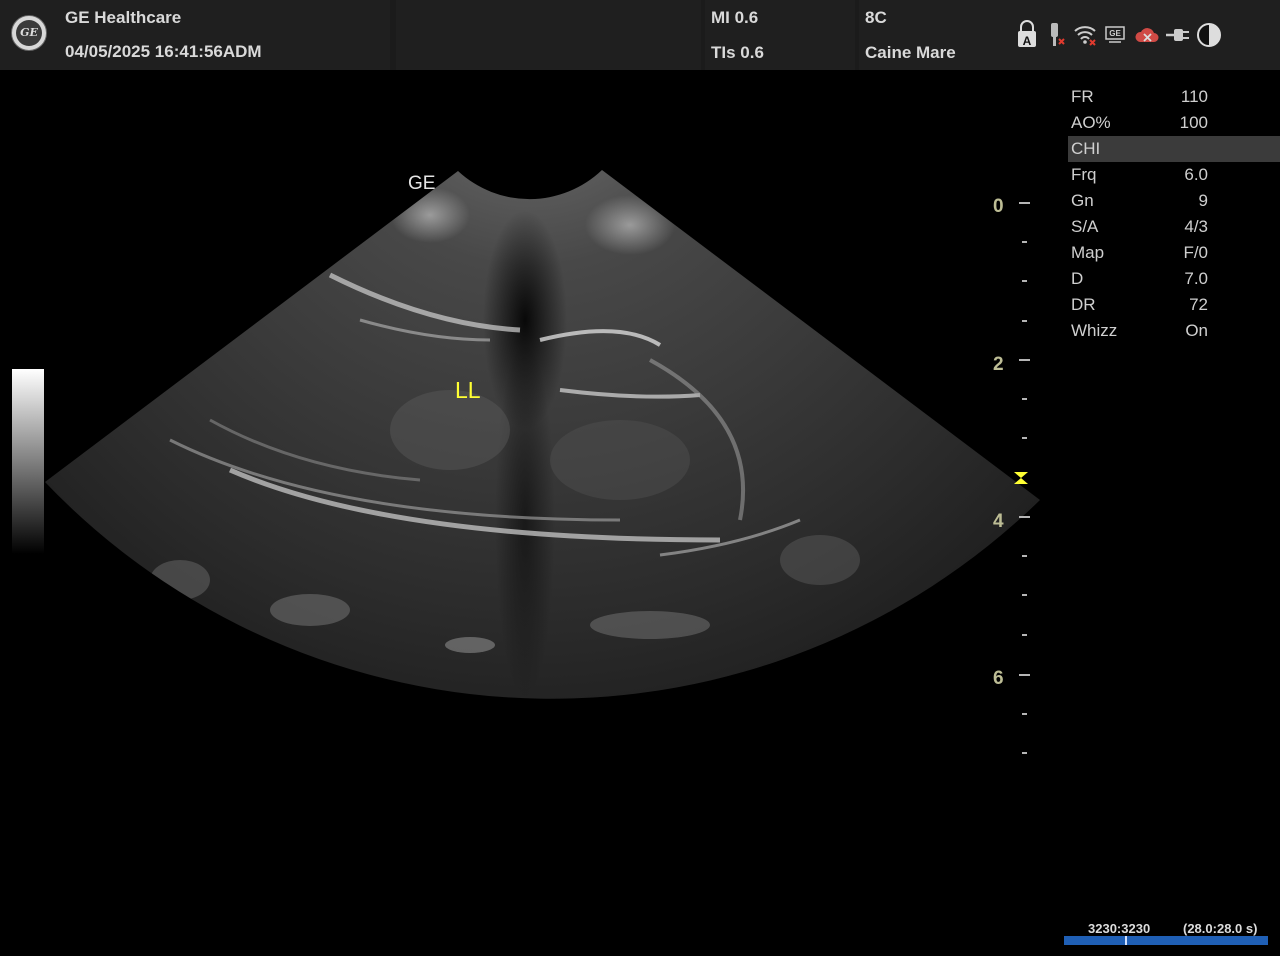 The image size is (1280, 956). I want to click on param-label: Map, so click(1088, 252).